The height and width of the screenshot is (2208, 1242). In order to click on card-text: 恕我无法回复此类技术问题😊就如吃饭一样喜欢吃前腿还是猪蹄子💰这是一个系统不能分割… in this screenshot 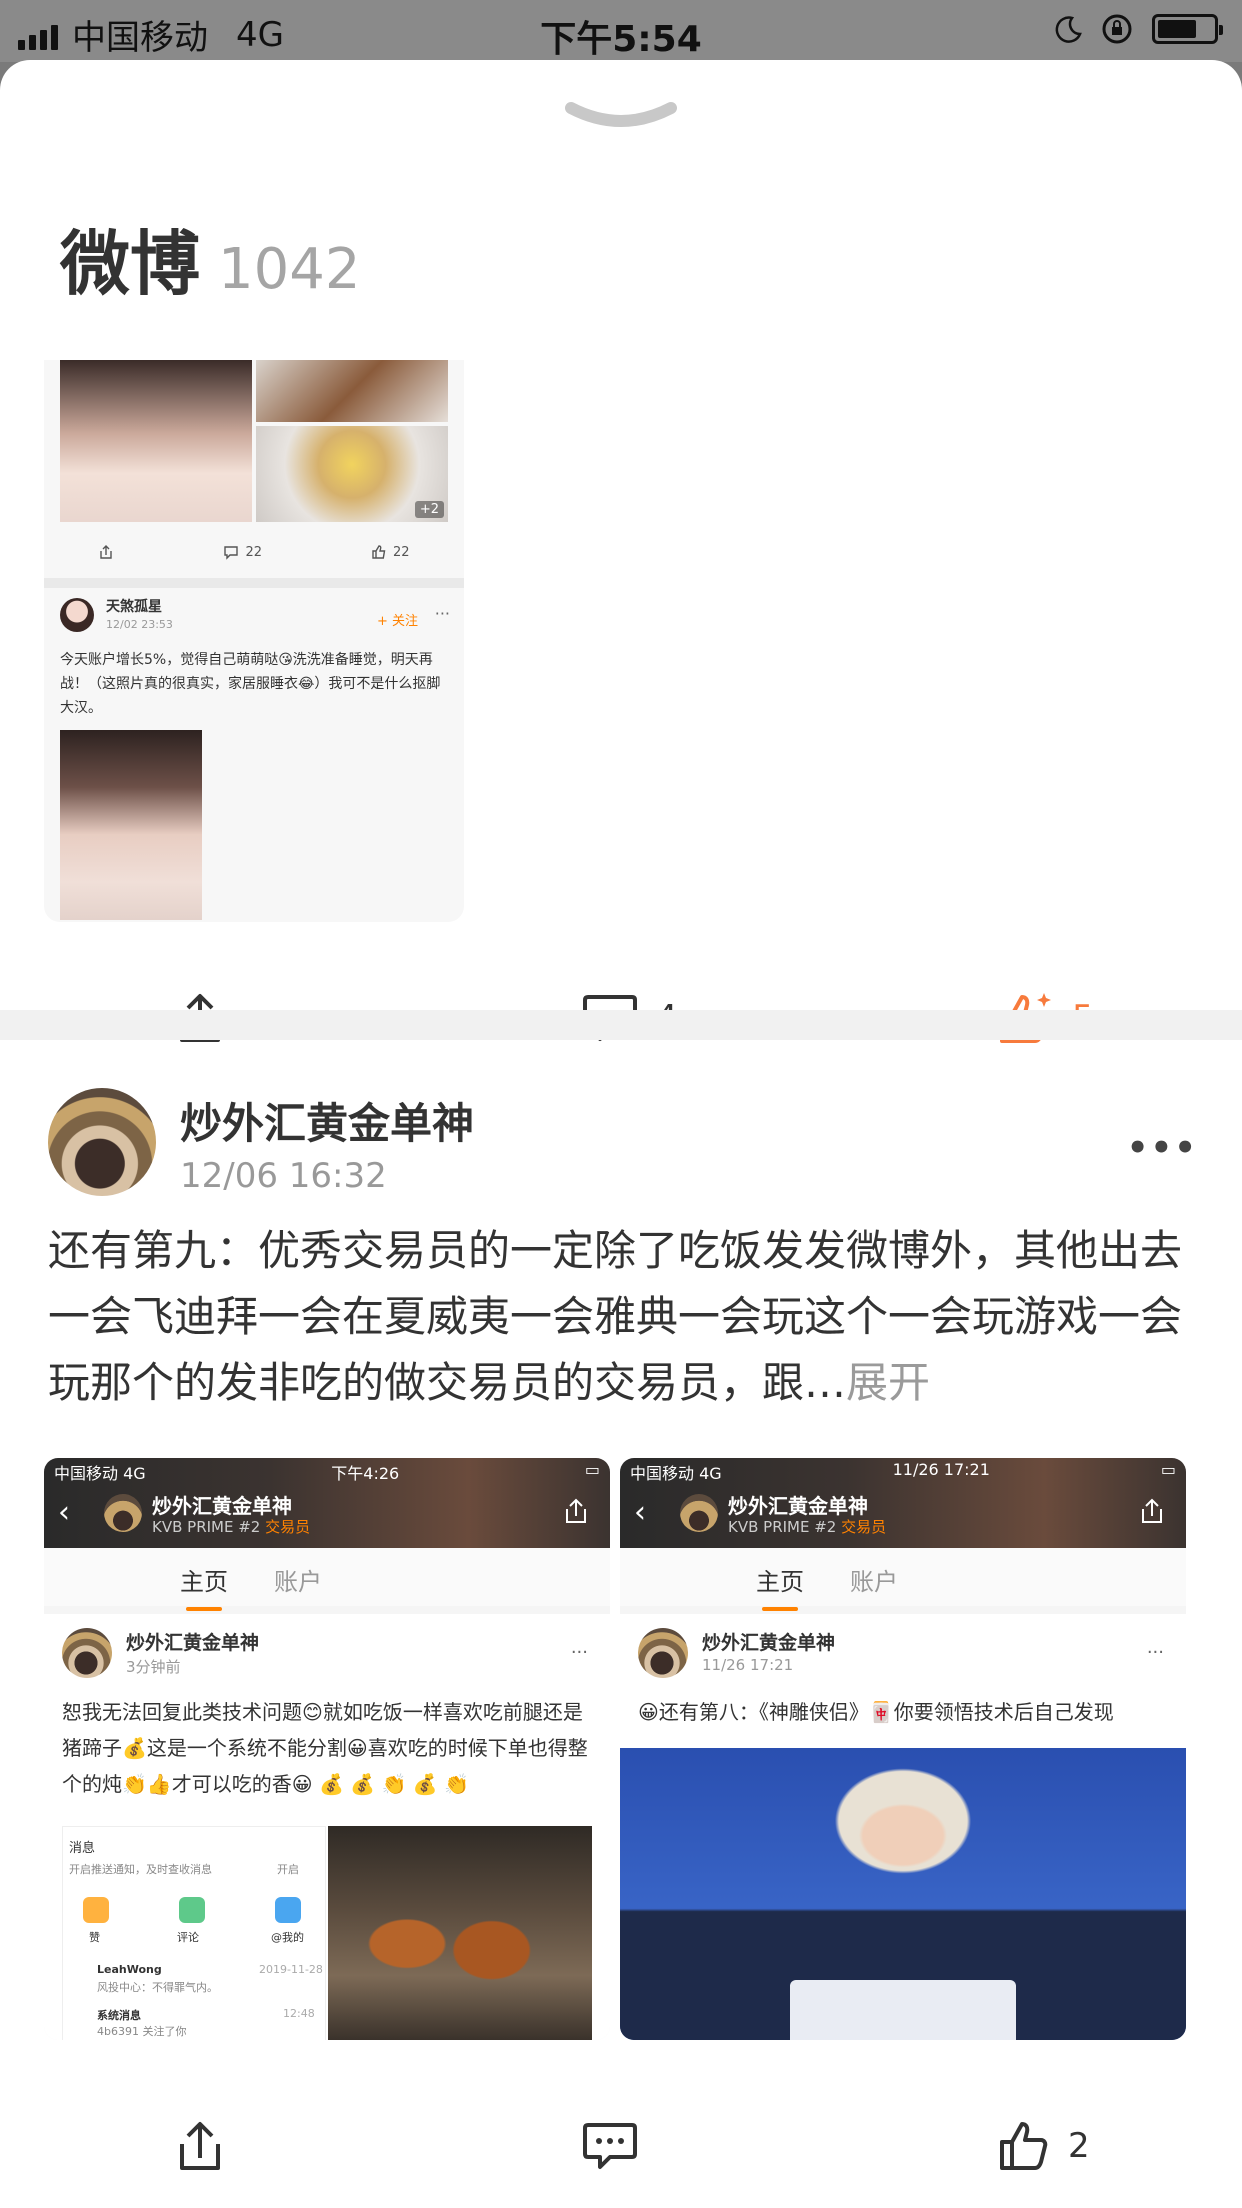, I will do `click(325, 1748)`.